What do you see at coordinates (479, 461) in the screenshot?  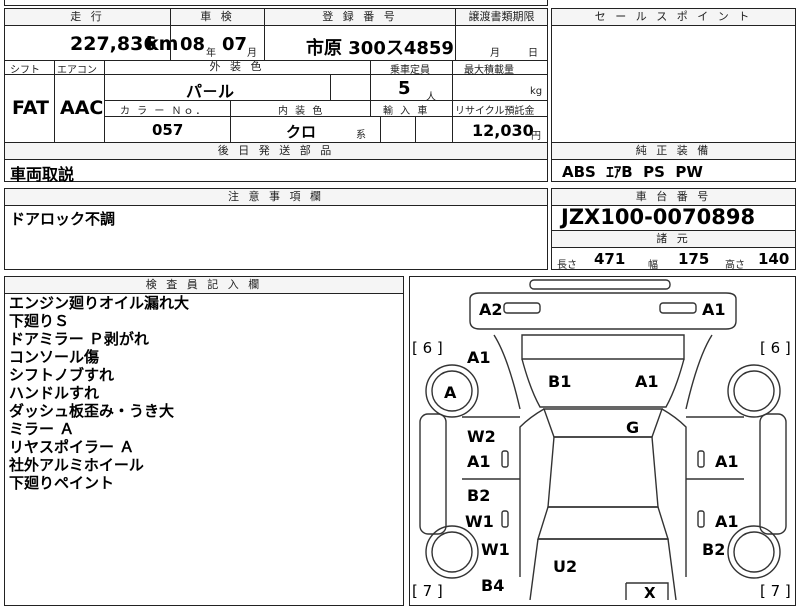 I see `mark-door-fl-a1: A1` at bounding box center [479, 461].